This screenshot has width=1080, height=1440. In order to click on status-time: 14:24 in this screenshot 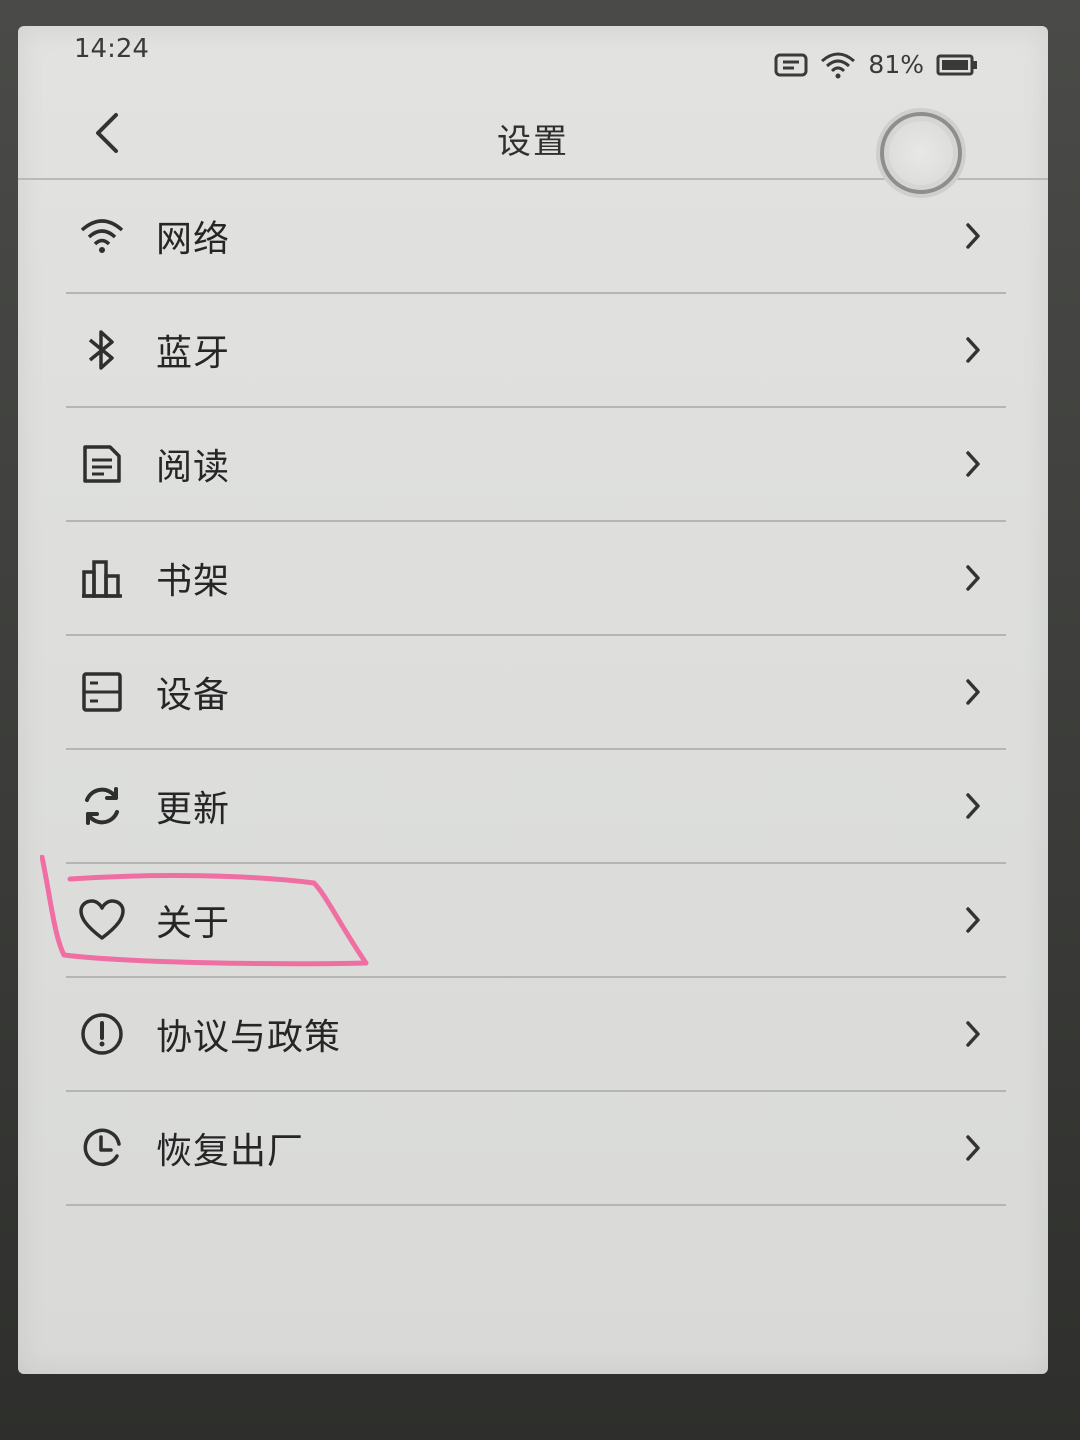, I will do `click(111, 49)`.